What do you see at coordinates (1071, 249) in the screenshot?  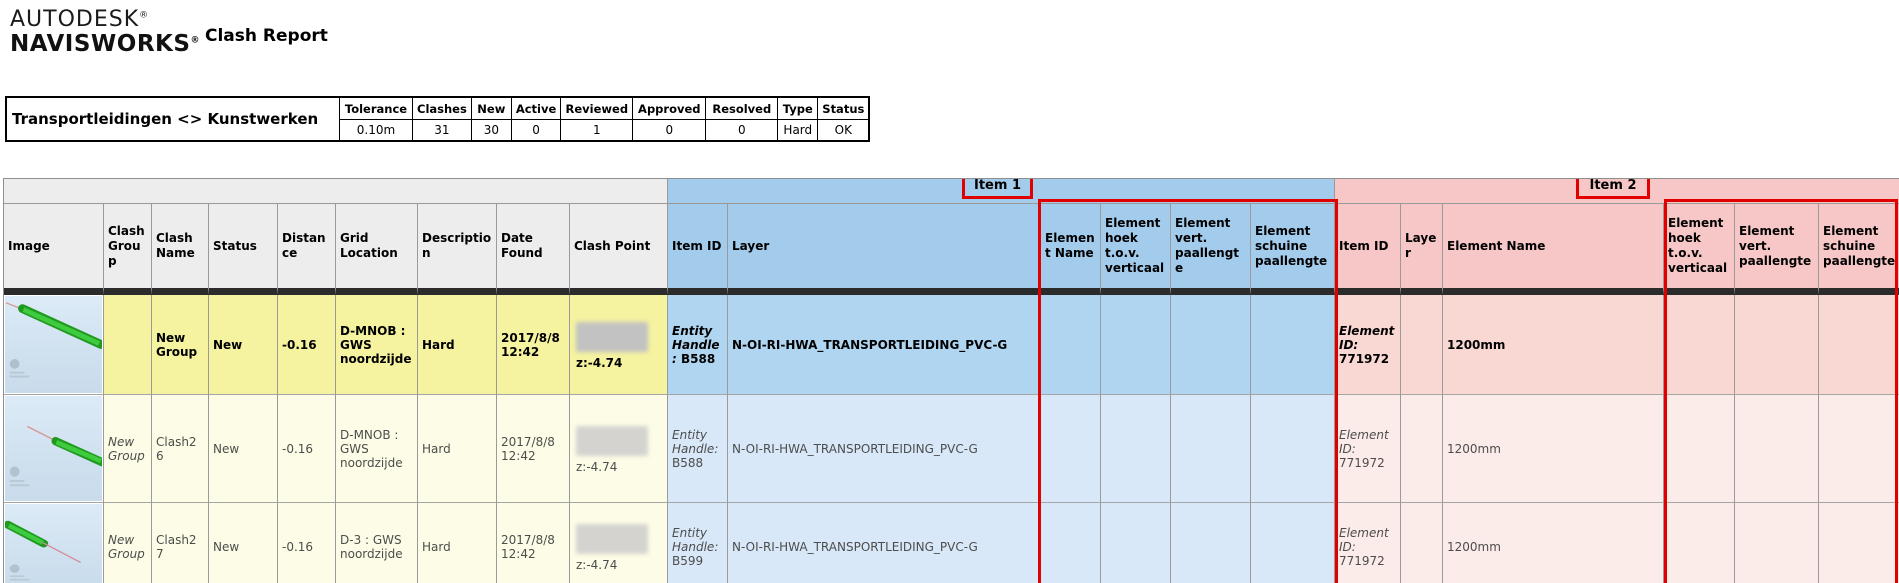 I see `col-header-item1-element-name: Element Name` at bounding box center [1071, 249].